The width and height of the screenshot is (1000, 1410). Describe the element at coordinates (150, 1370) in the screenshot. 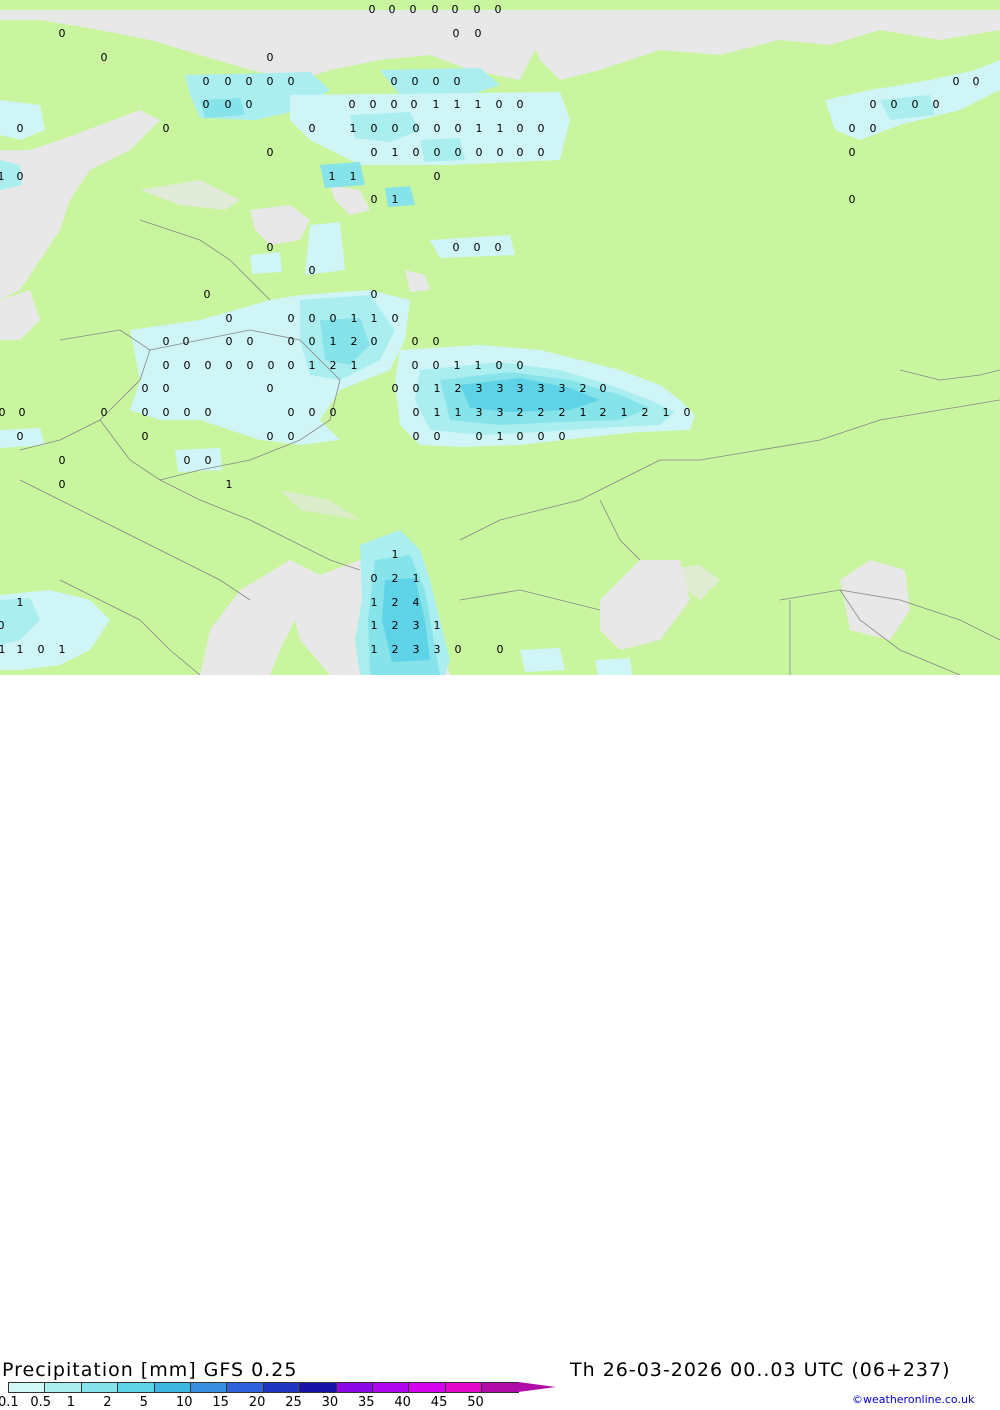

I see `map-title: Precipitation [mm] GFS 0.25` at that location.